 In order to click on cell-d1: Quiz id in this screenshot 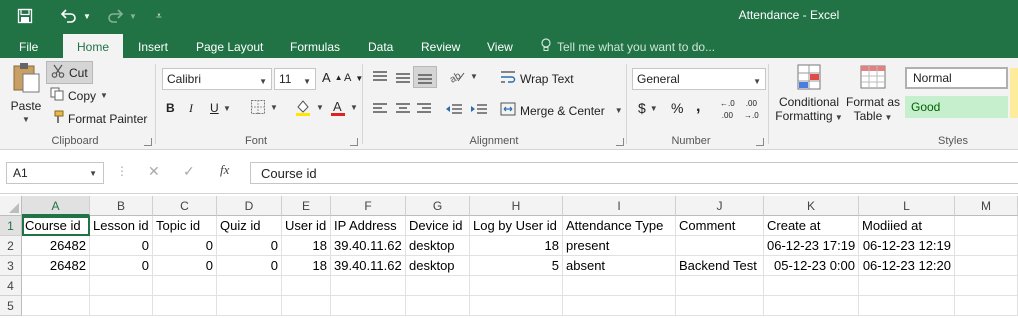, I will do `click(249, 226)`.